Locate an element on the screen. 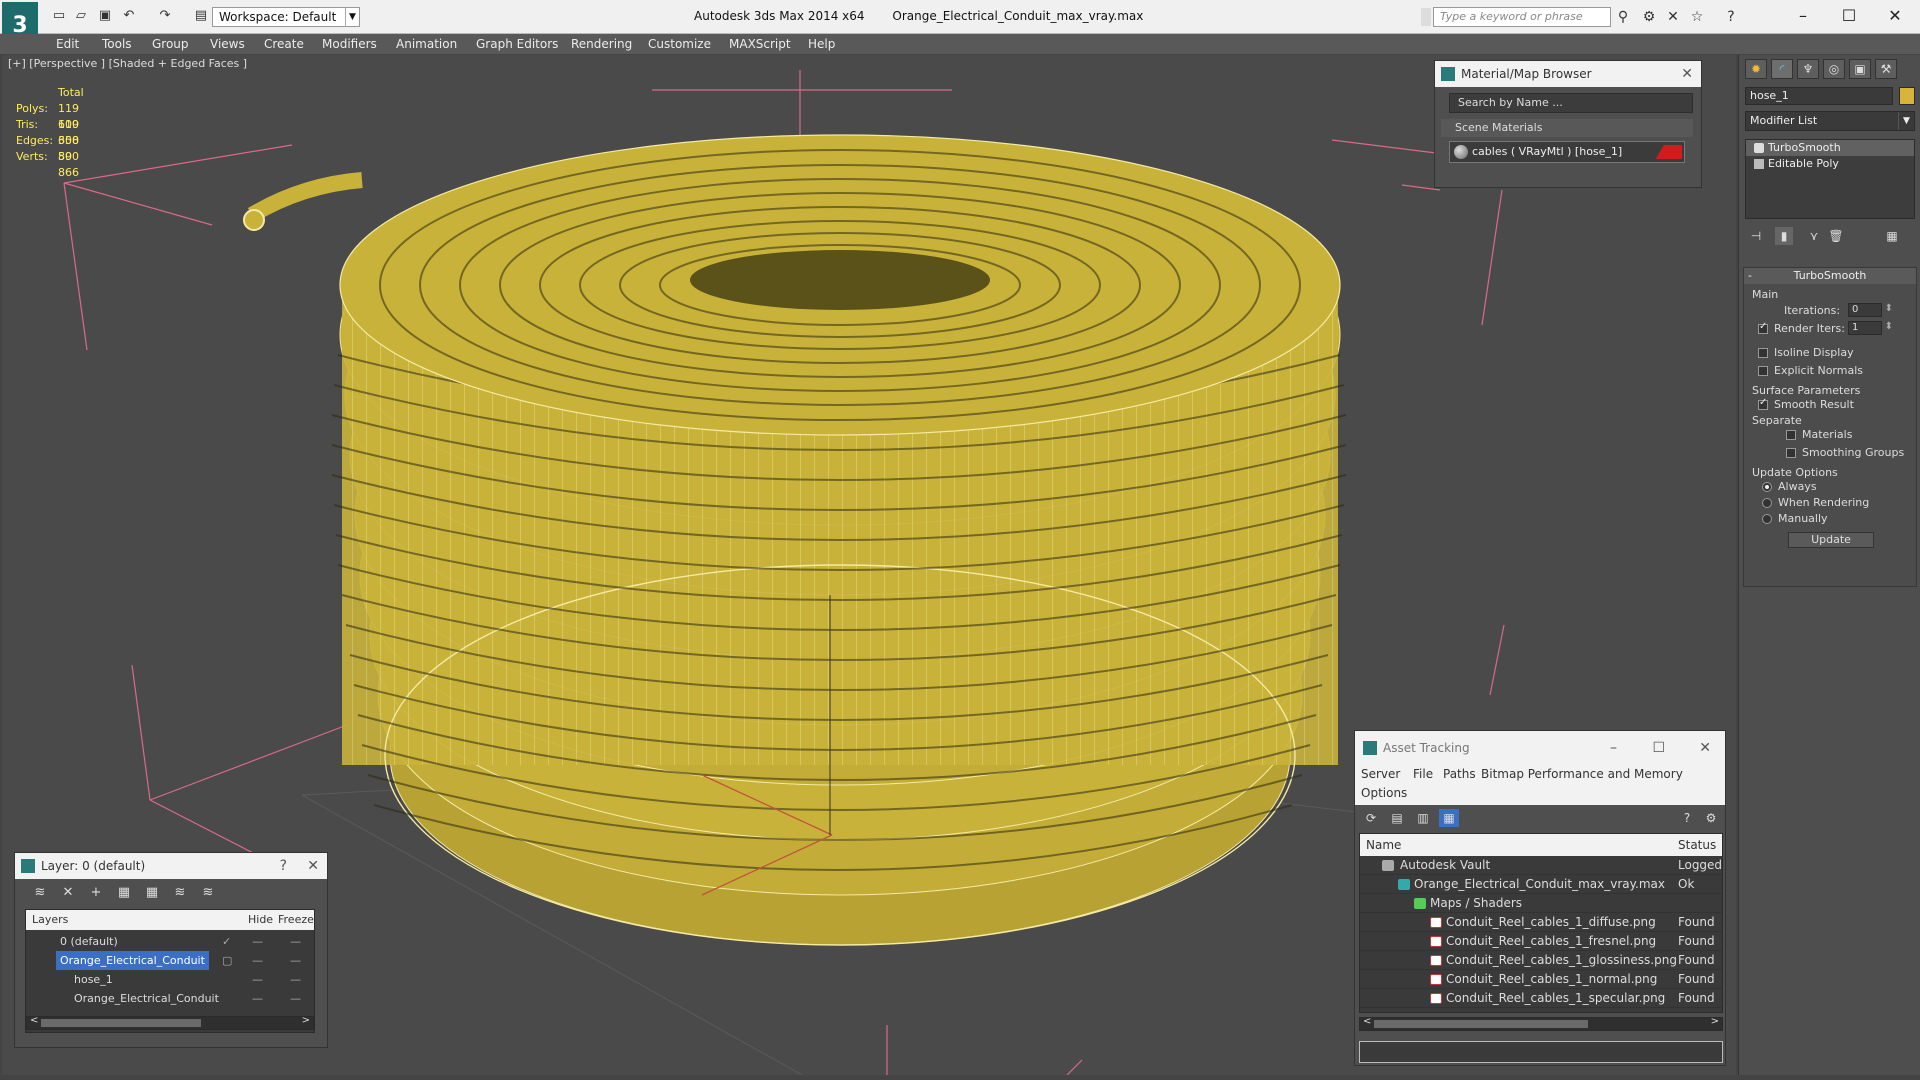 Image resolution: width=1920 pixels, height=1080 pixels. workspace-dropdown: Workspace: Default ▼ is located at coordinates (286, 17).